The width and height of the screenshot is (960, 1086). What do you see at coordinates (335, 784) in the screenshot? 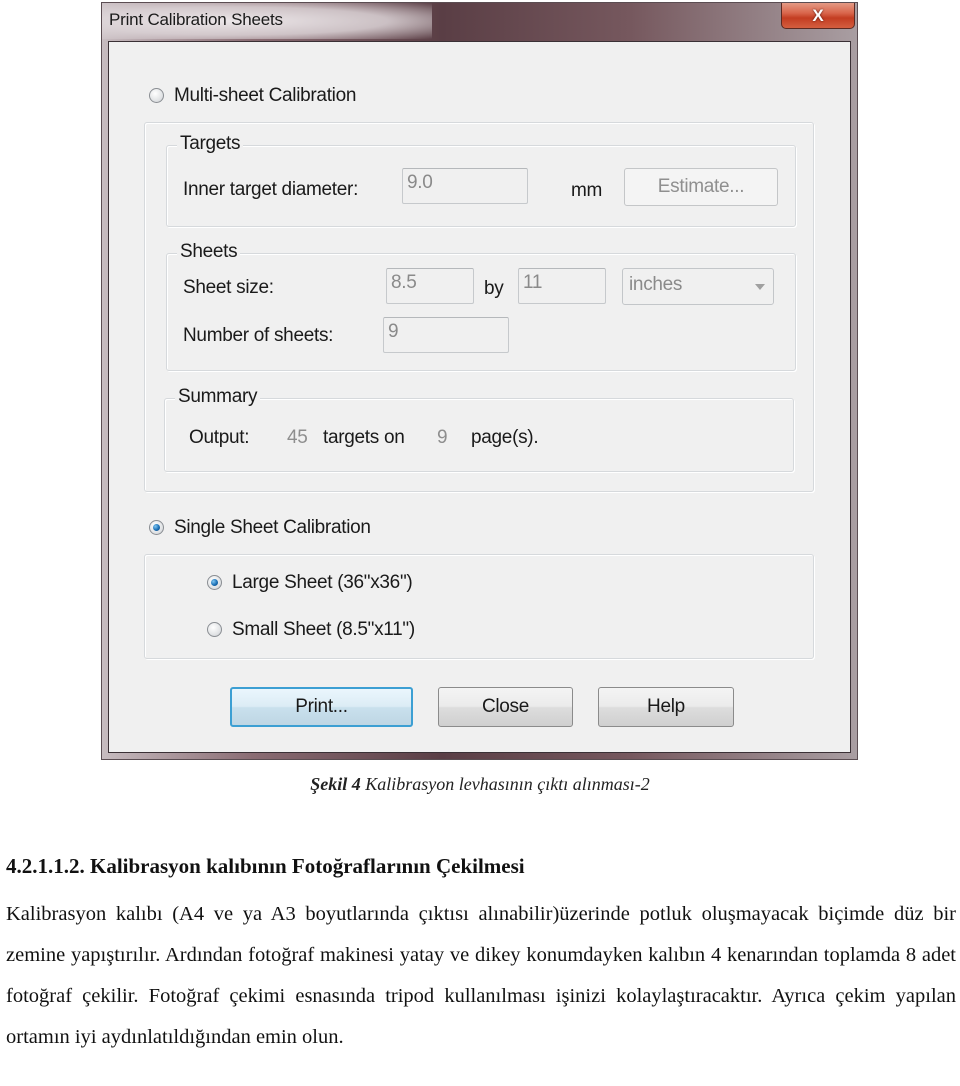
I see `caption-label: Şekil 4` at bounding box center [335, 784].